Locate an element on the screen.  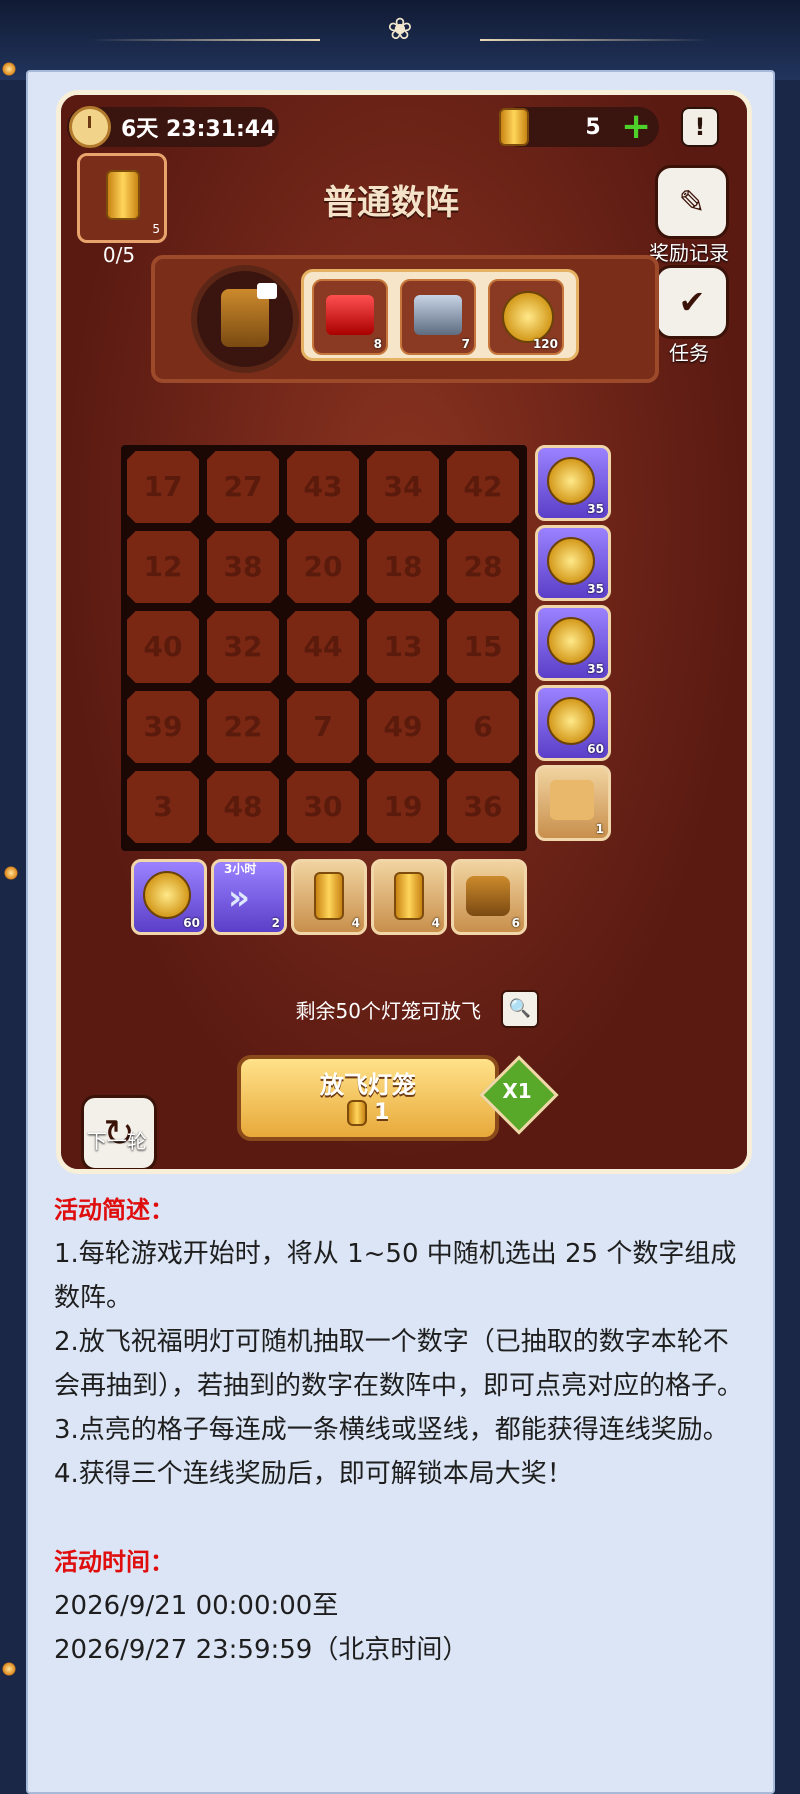
flower-ornament-icon: ❀ is located at coordinates (400, 29).